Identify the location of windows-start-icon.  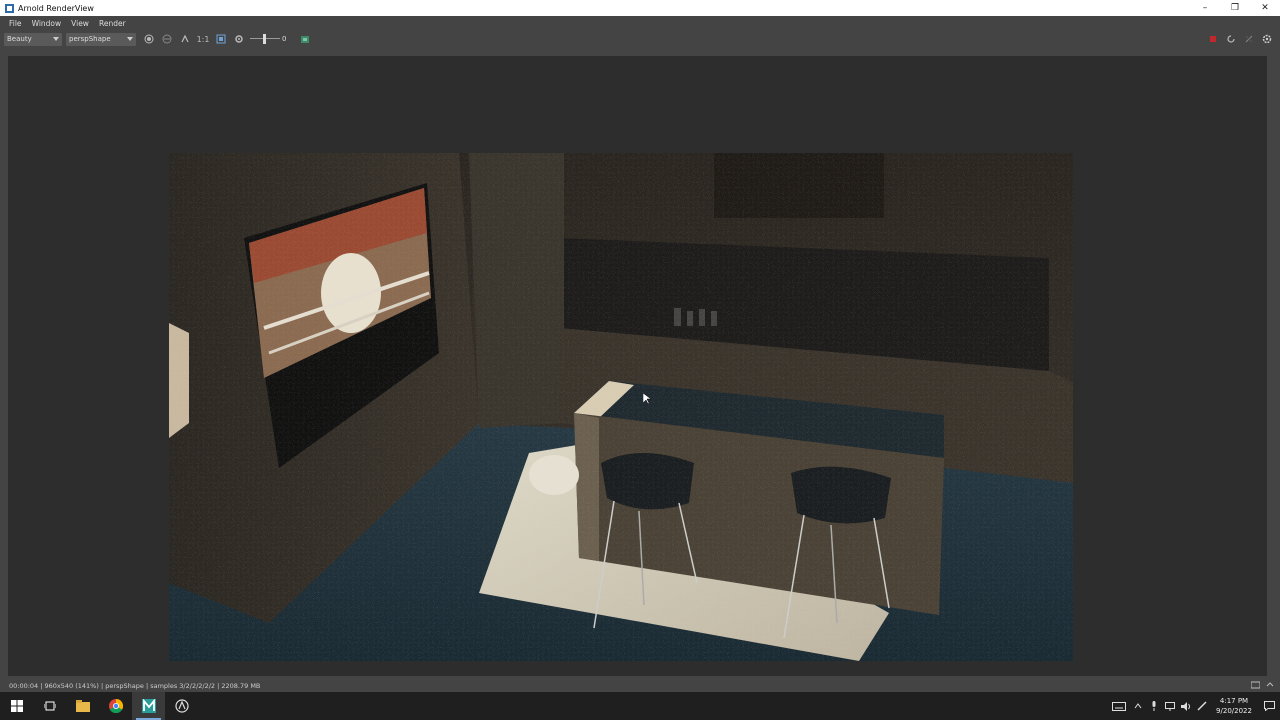
(16, 706).